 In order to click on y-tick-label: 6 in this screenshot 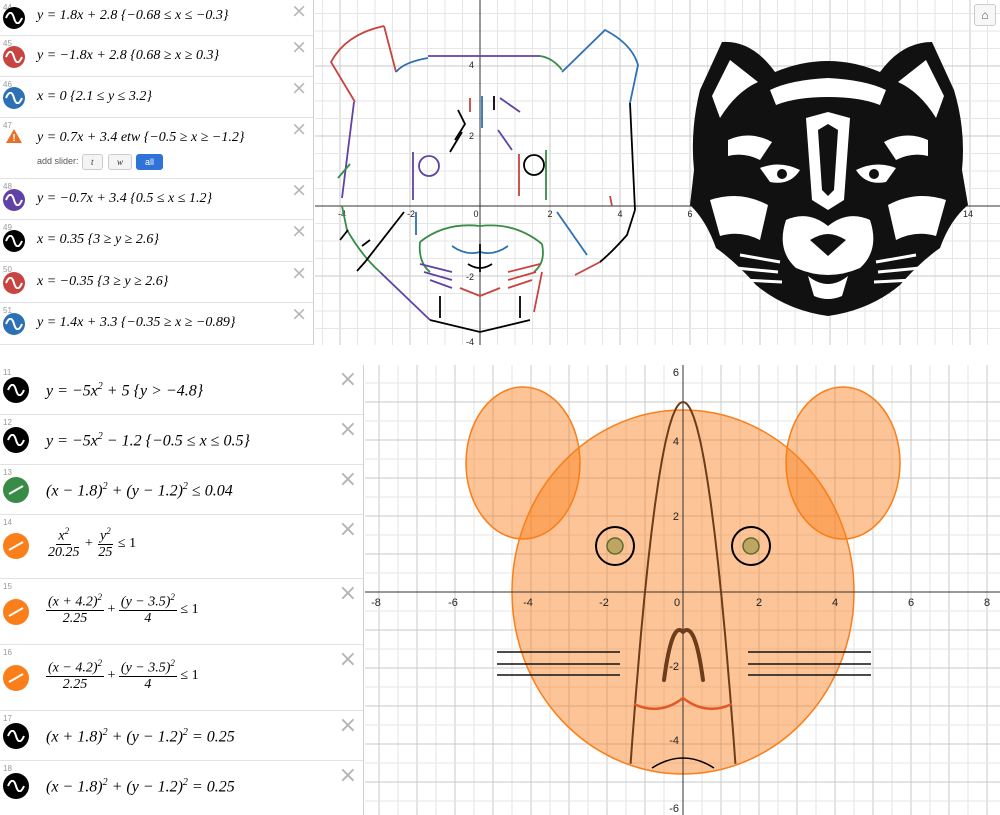, I will do `click(676, 373)`.